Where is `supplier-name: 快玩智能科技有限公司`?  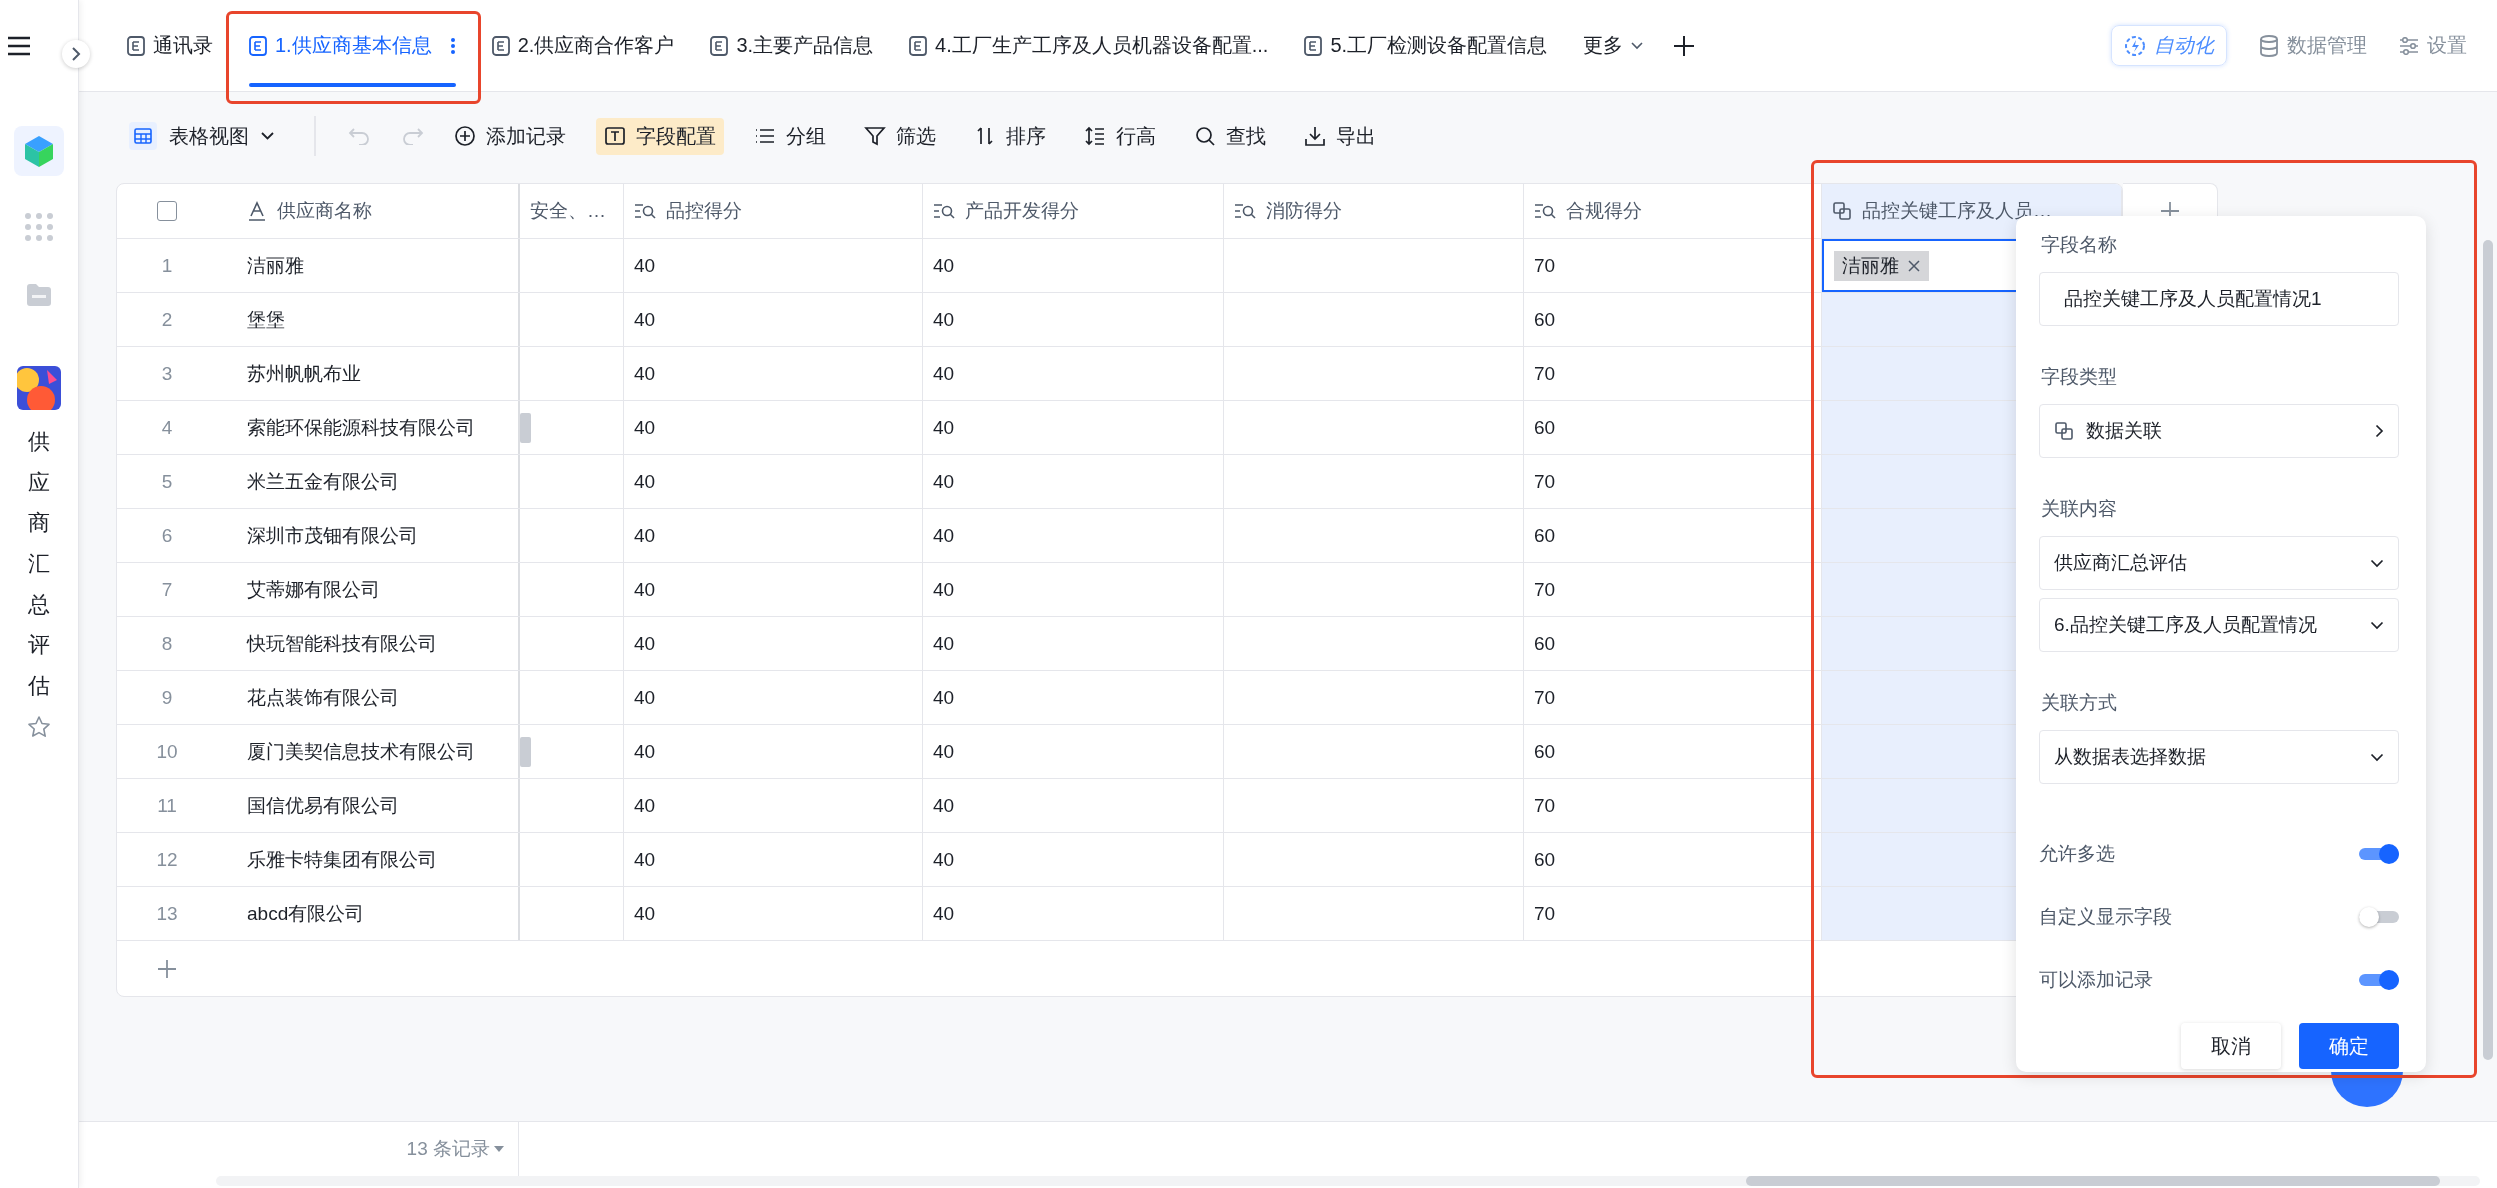 supplier-name: 快玩智能科技有限公司 is located at coordinates (368, 643).